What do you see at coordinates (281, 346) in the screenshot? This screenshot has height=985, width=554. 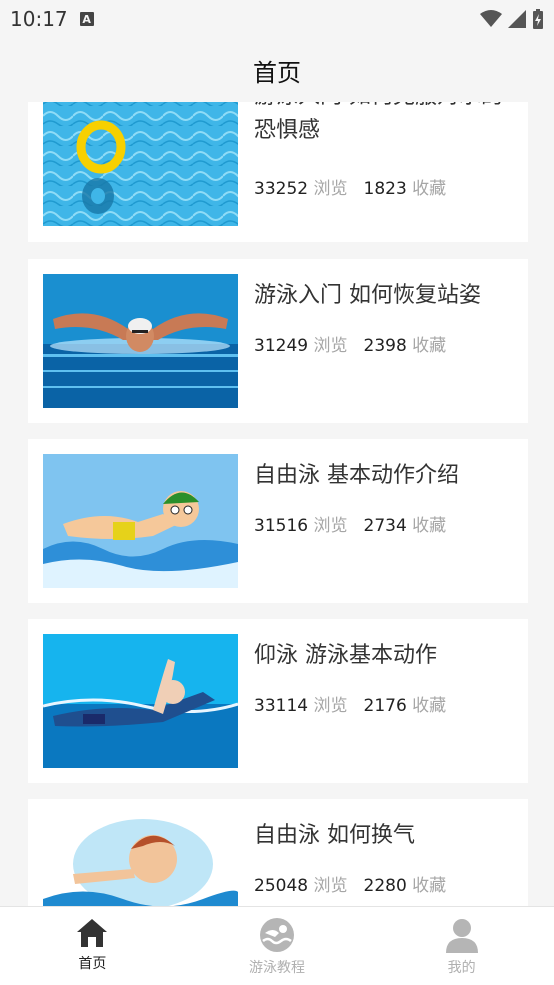 I see `view-count: 31249` at bounding box center [281, 346].